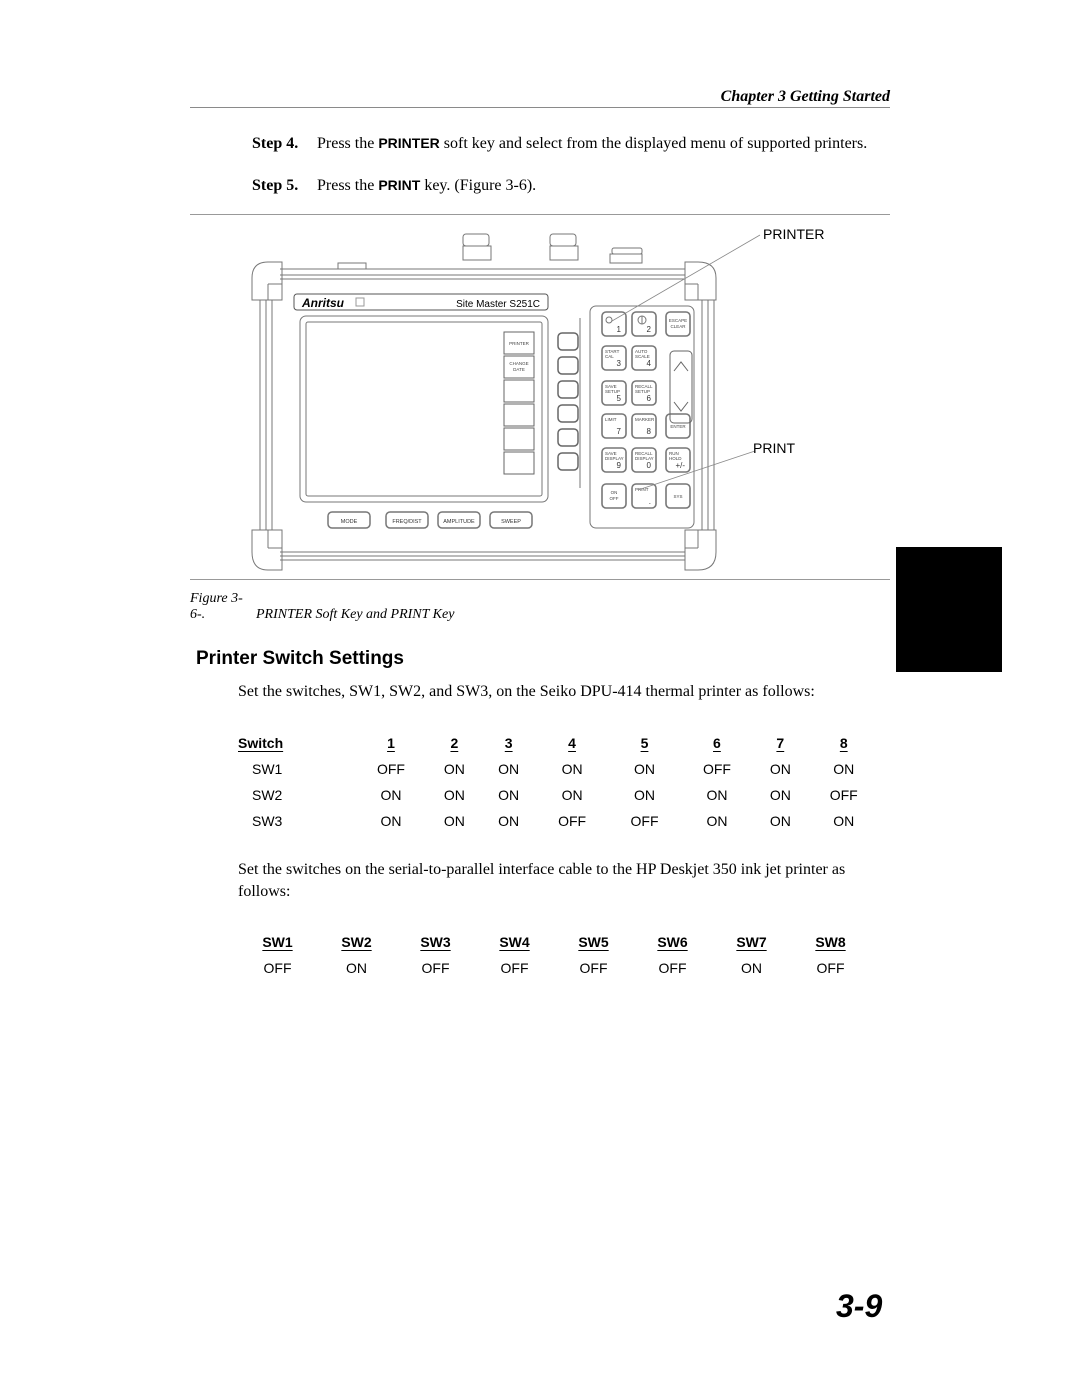  Describe the element at coordinates (609, 320) in the screenshot. I see `backlight-icon` at that location.